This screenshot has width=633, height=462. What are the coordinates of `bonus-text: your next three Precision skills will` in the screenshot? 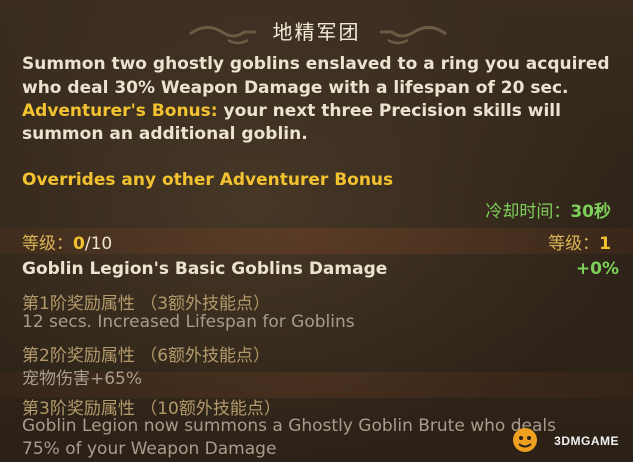 It's located at (389, 111).